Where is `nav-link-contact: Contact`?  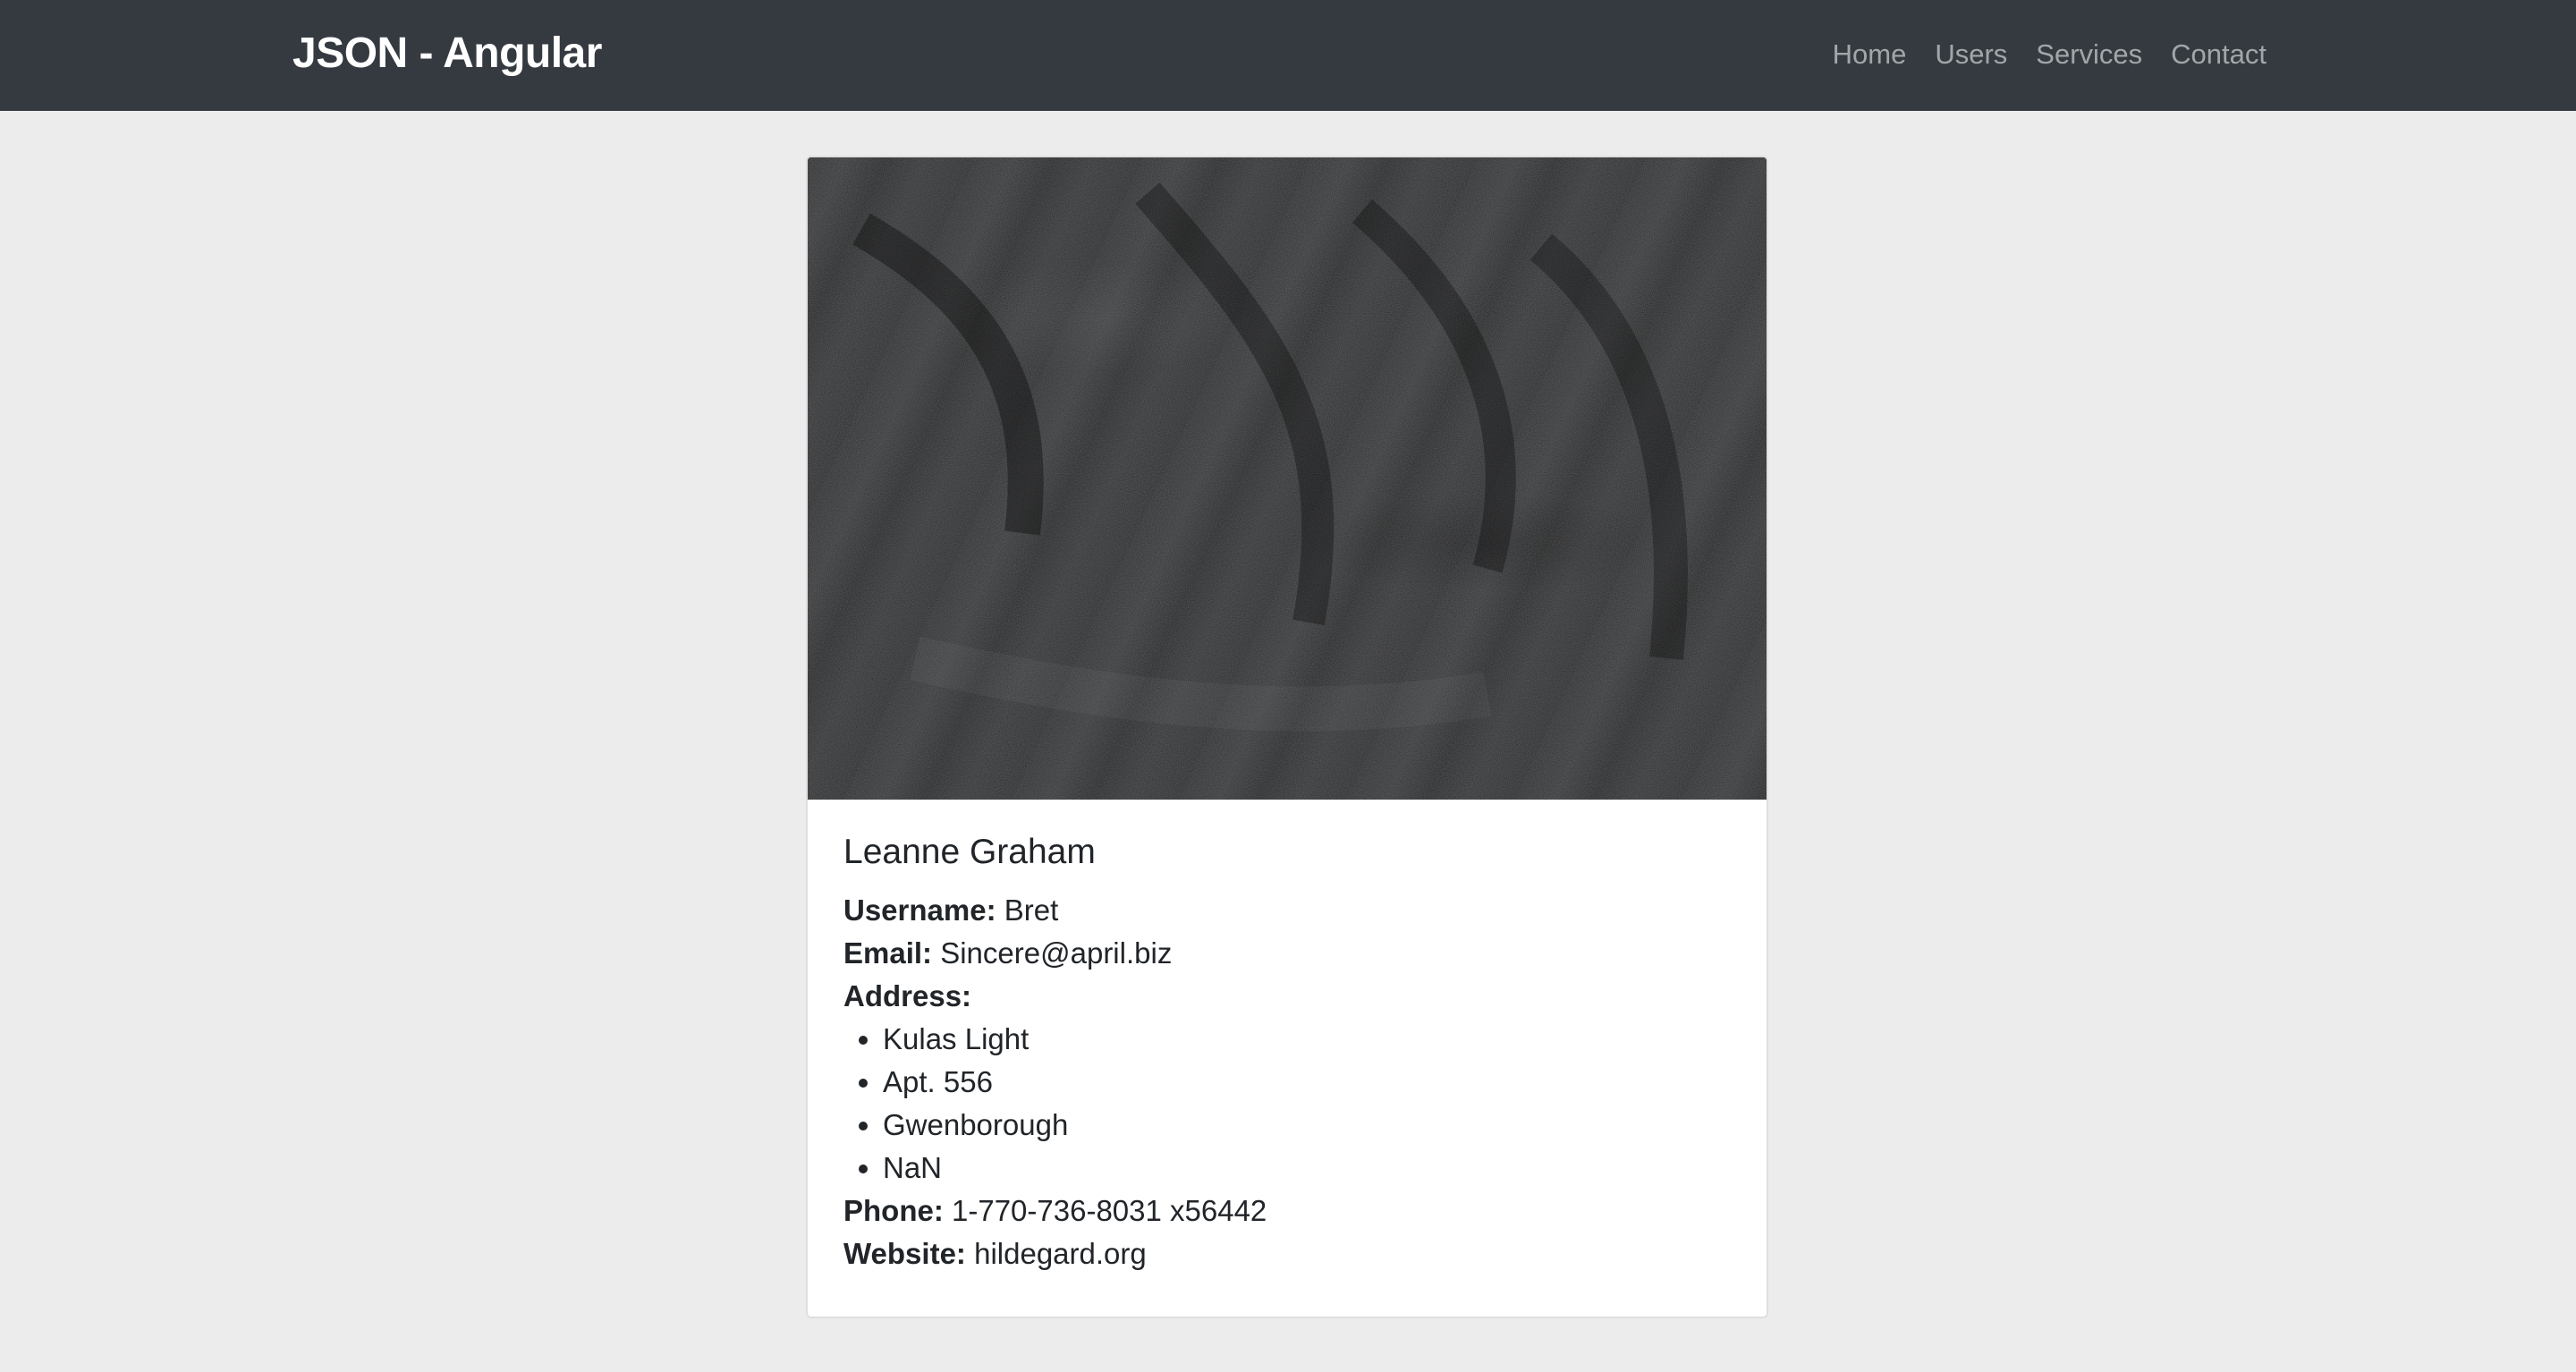
nav-link-contact: Contact is located at coordinates (2219, 54).